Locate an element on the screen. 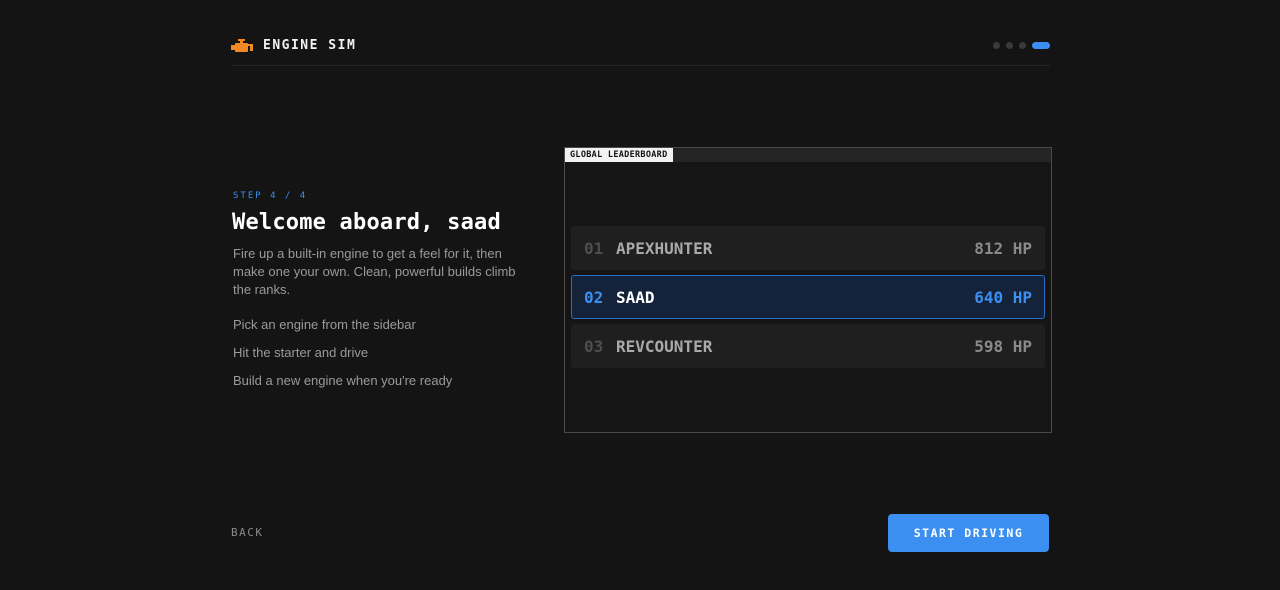  row-name: APEXHUNTER is located at coordinates (664, 248).